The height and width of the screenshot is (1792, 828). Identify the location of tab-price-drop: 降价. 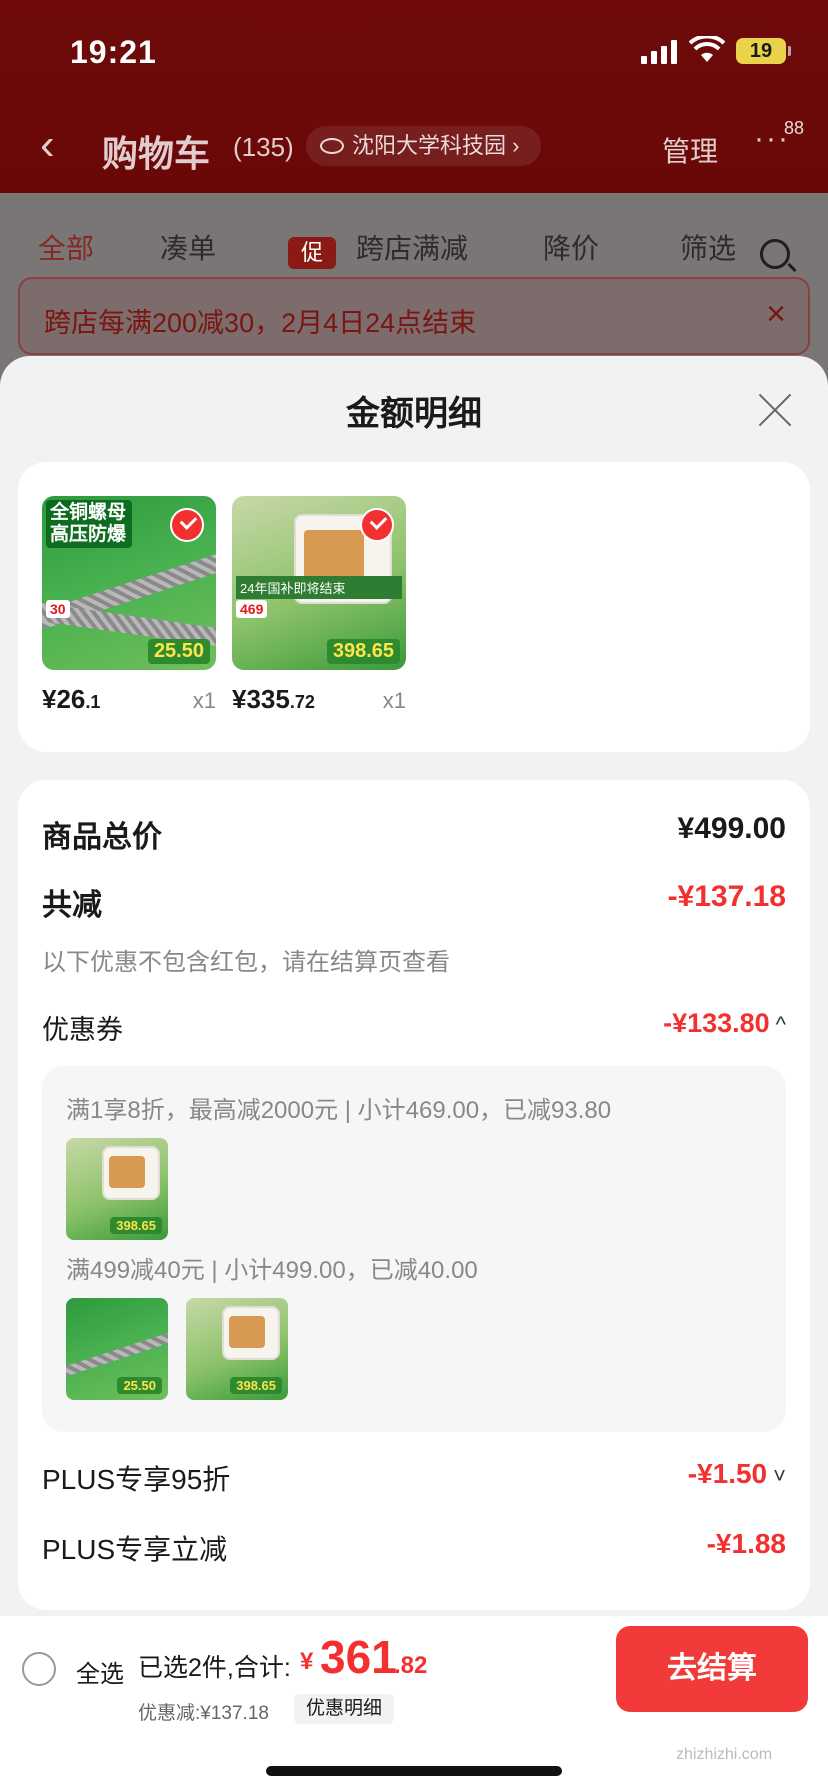
(571, 247).